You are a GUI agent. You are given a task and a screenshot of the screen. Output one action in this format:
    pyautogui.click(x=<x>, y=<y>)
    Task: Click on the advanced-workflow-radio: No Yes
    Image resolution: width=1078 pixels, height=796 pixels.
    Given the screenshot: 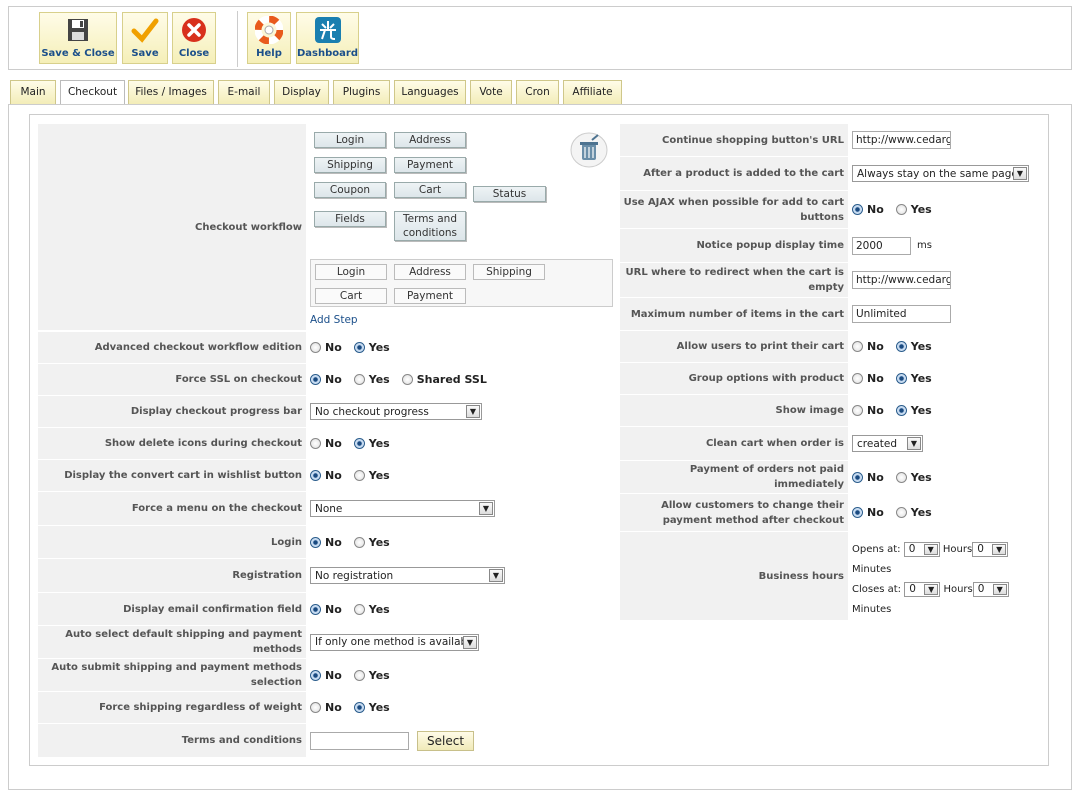 What is the action you would take?
    pyautogui.click(x=354, y=347)
    